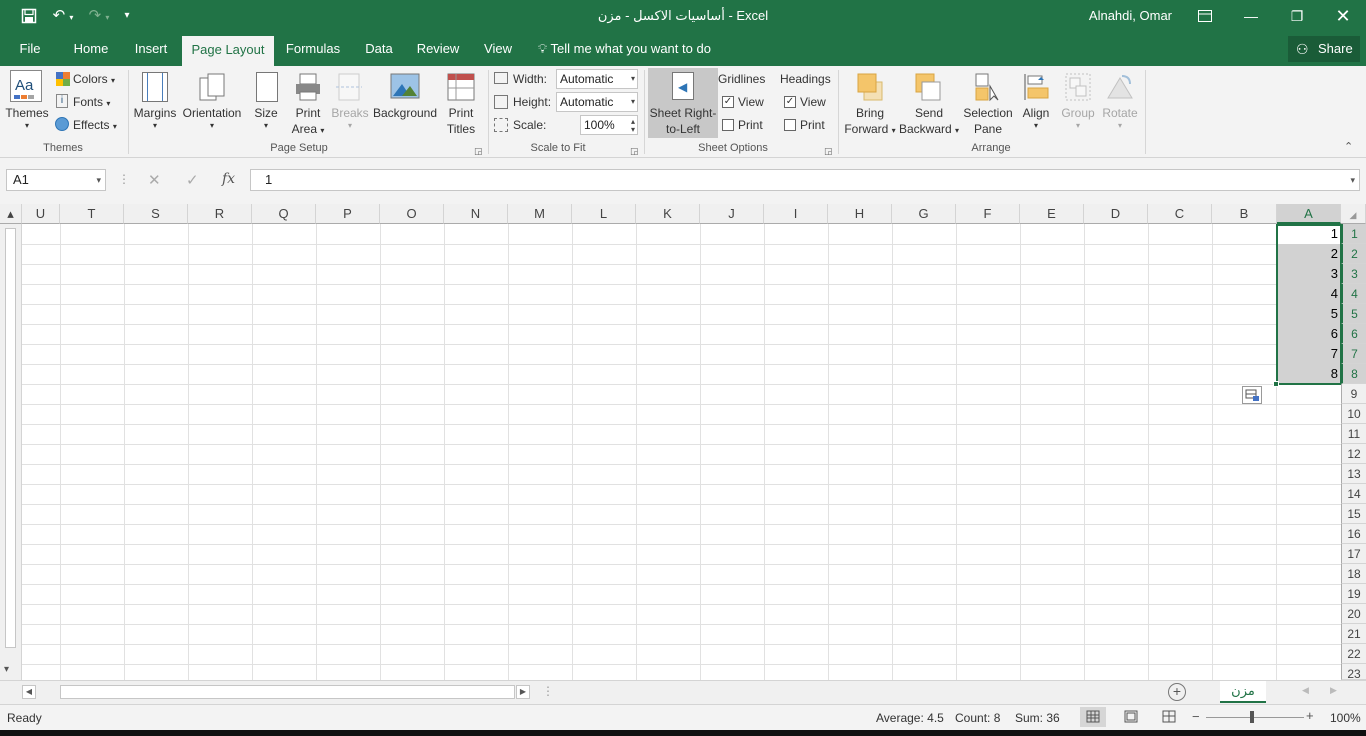  I want to click on selection-pane-button: Selection, so click(988, 113).